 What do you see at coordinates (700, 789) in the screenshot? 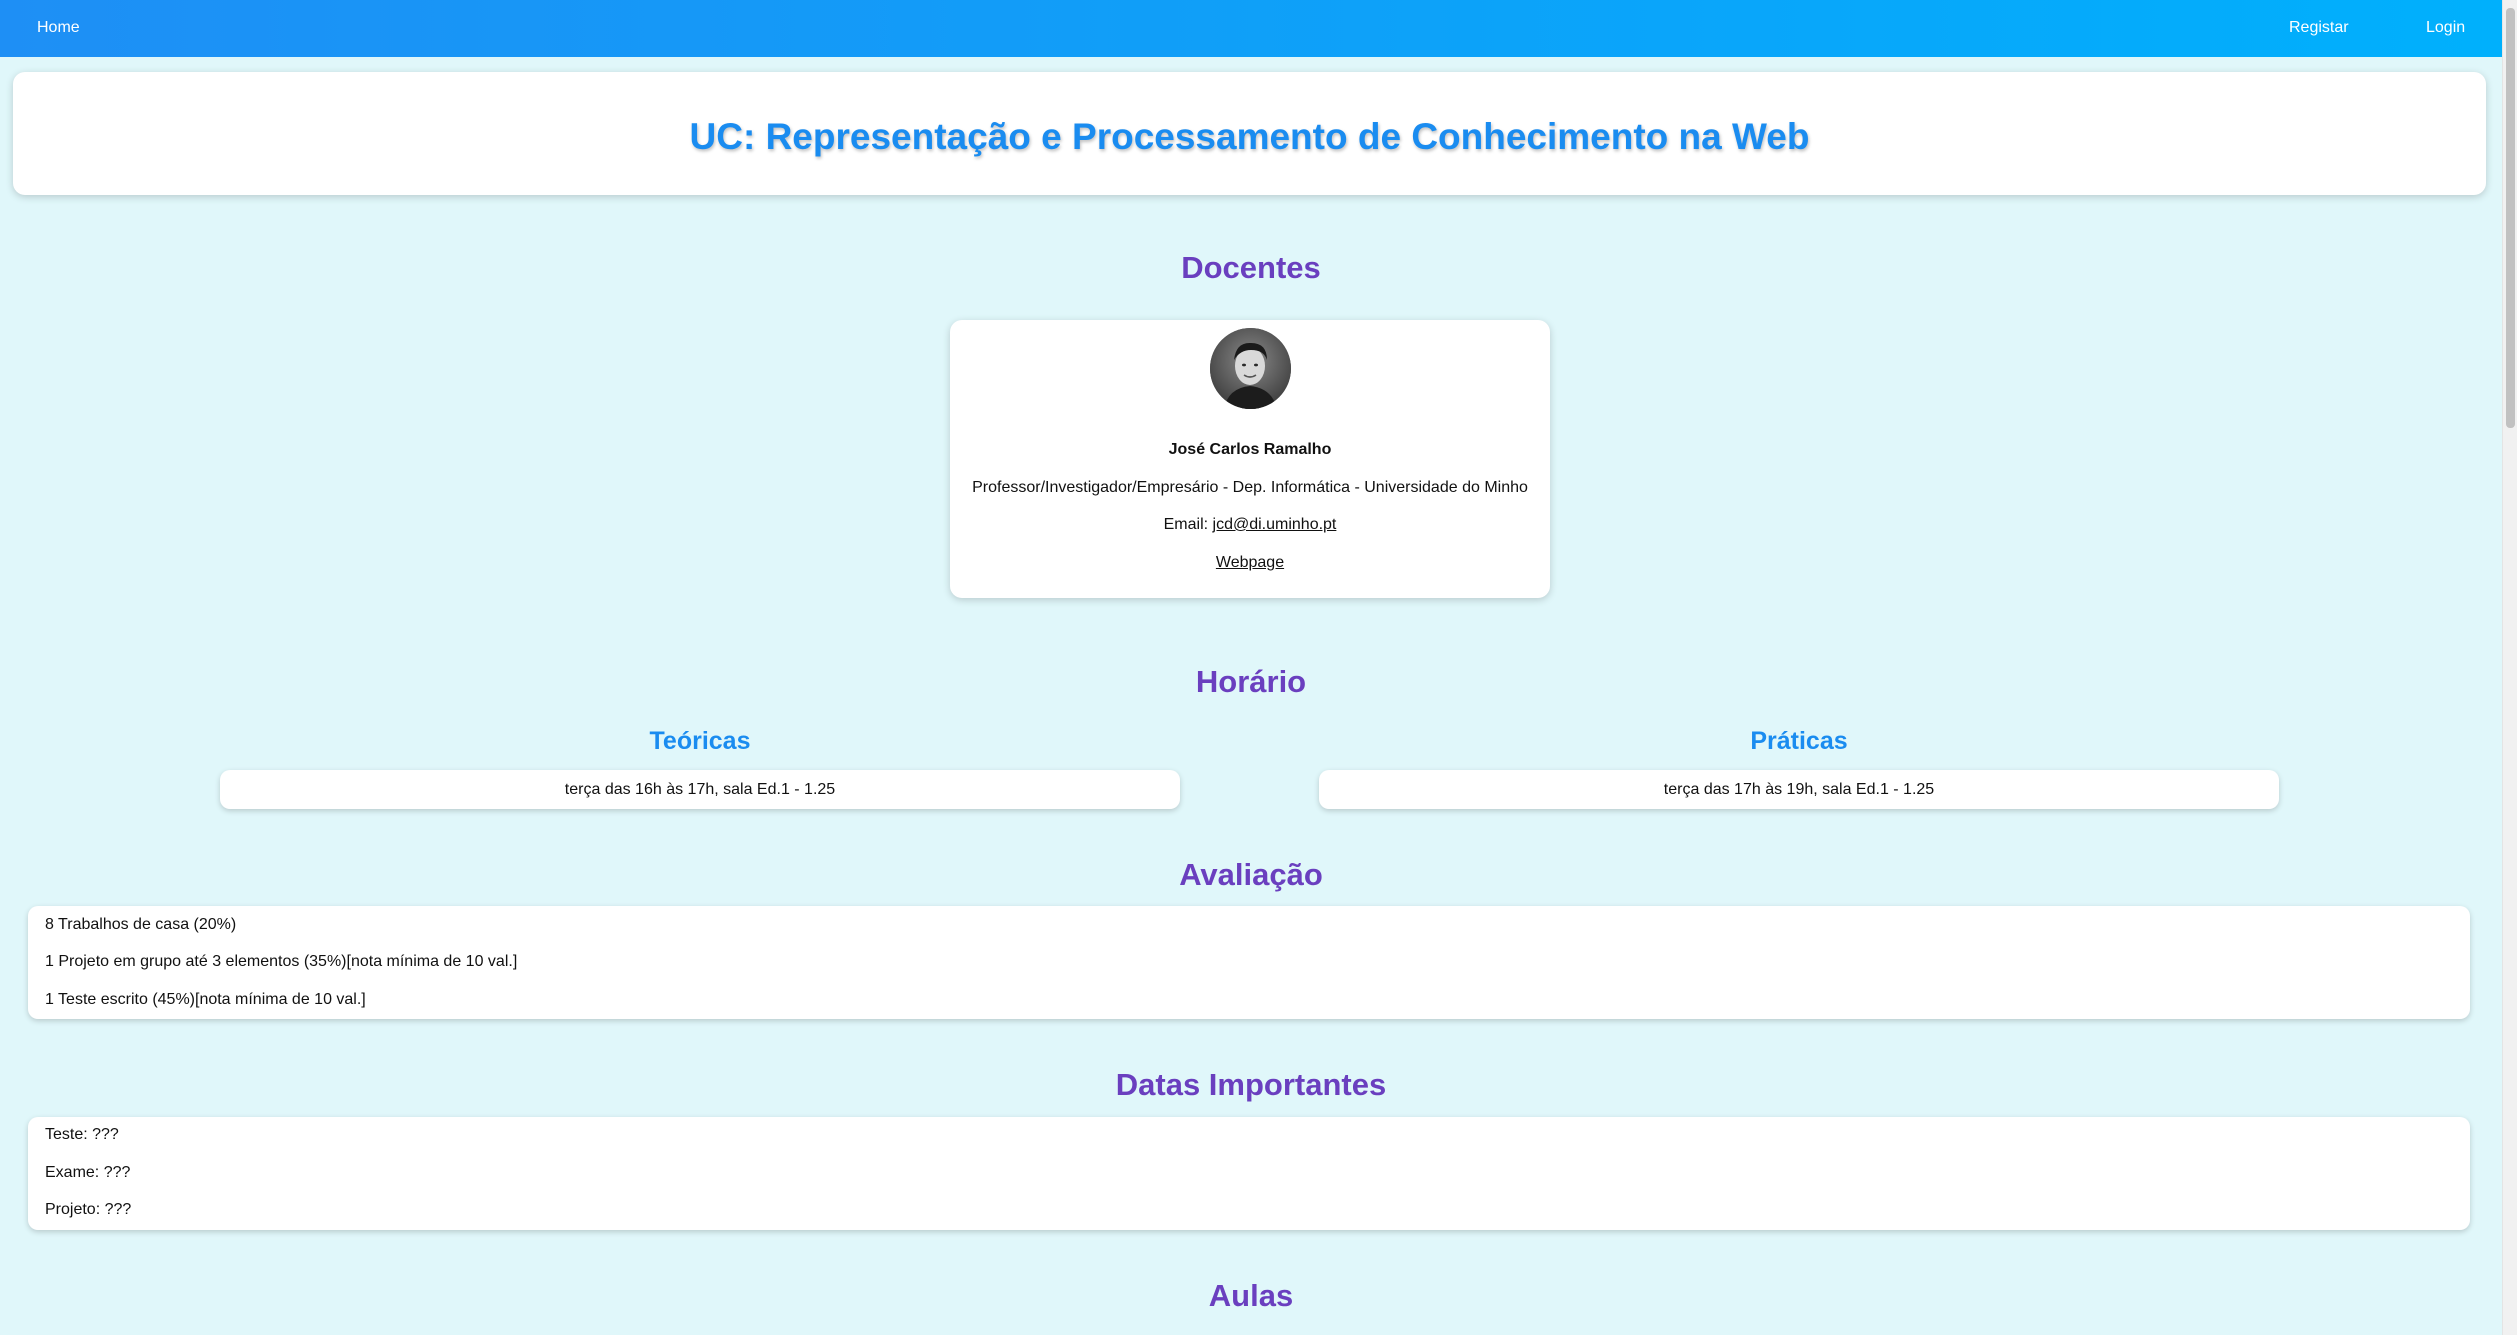
I see `teoricas-schedule: terça das 16h às 17h, sala Ed.1 - 1.25` at bounding box center [700, 789].